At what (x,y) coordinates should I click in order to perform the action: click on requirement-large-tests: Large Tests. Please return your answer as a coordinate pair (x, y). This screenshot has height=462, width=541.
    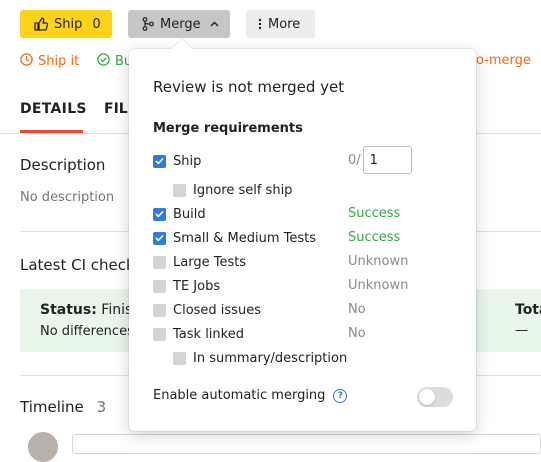
    Looking at the image, I should click on (199, 262).